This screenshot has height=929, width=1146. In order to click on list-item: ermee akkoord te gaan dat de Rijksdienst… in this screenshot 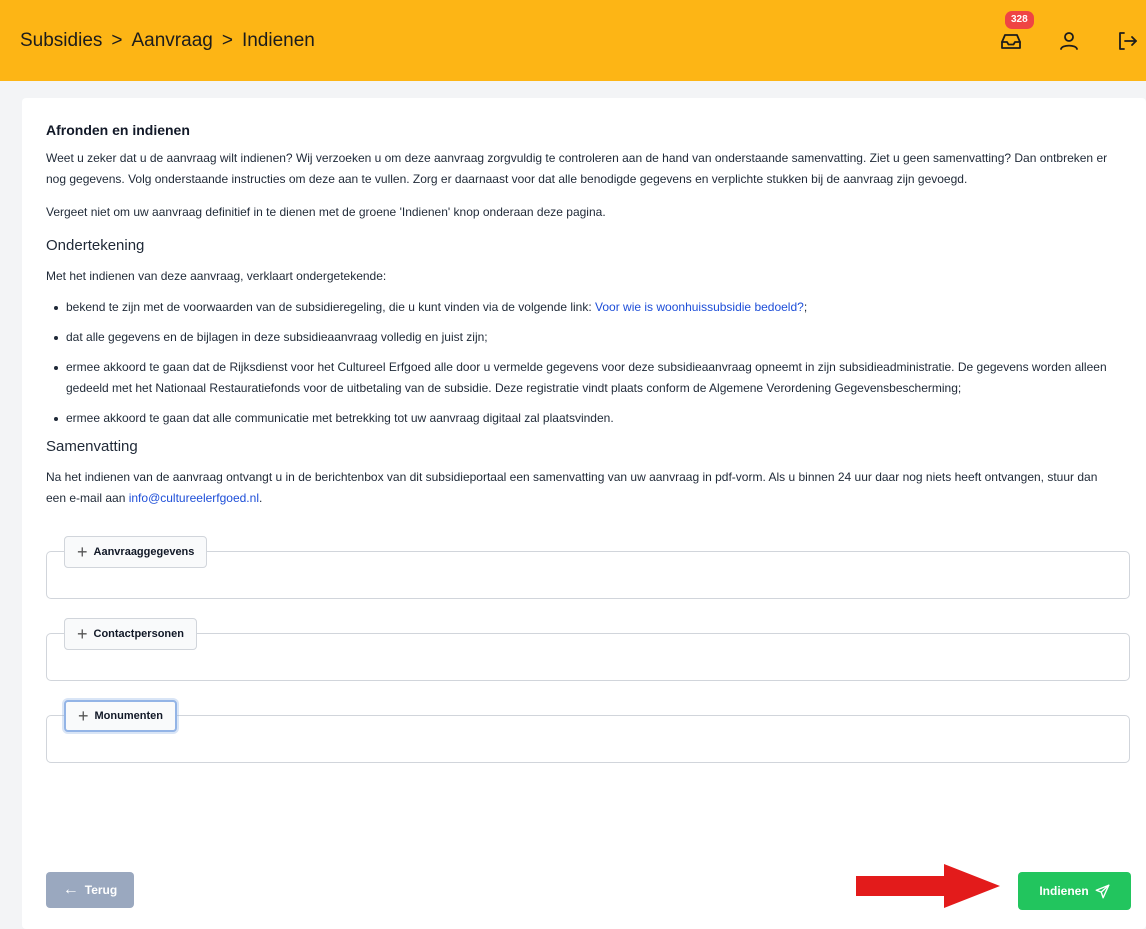, I will do `click(590, 378)`.